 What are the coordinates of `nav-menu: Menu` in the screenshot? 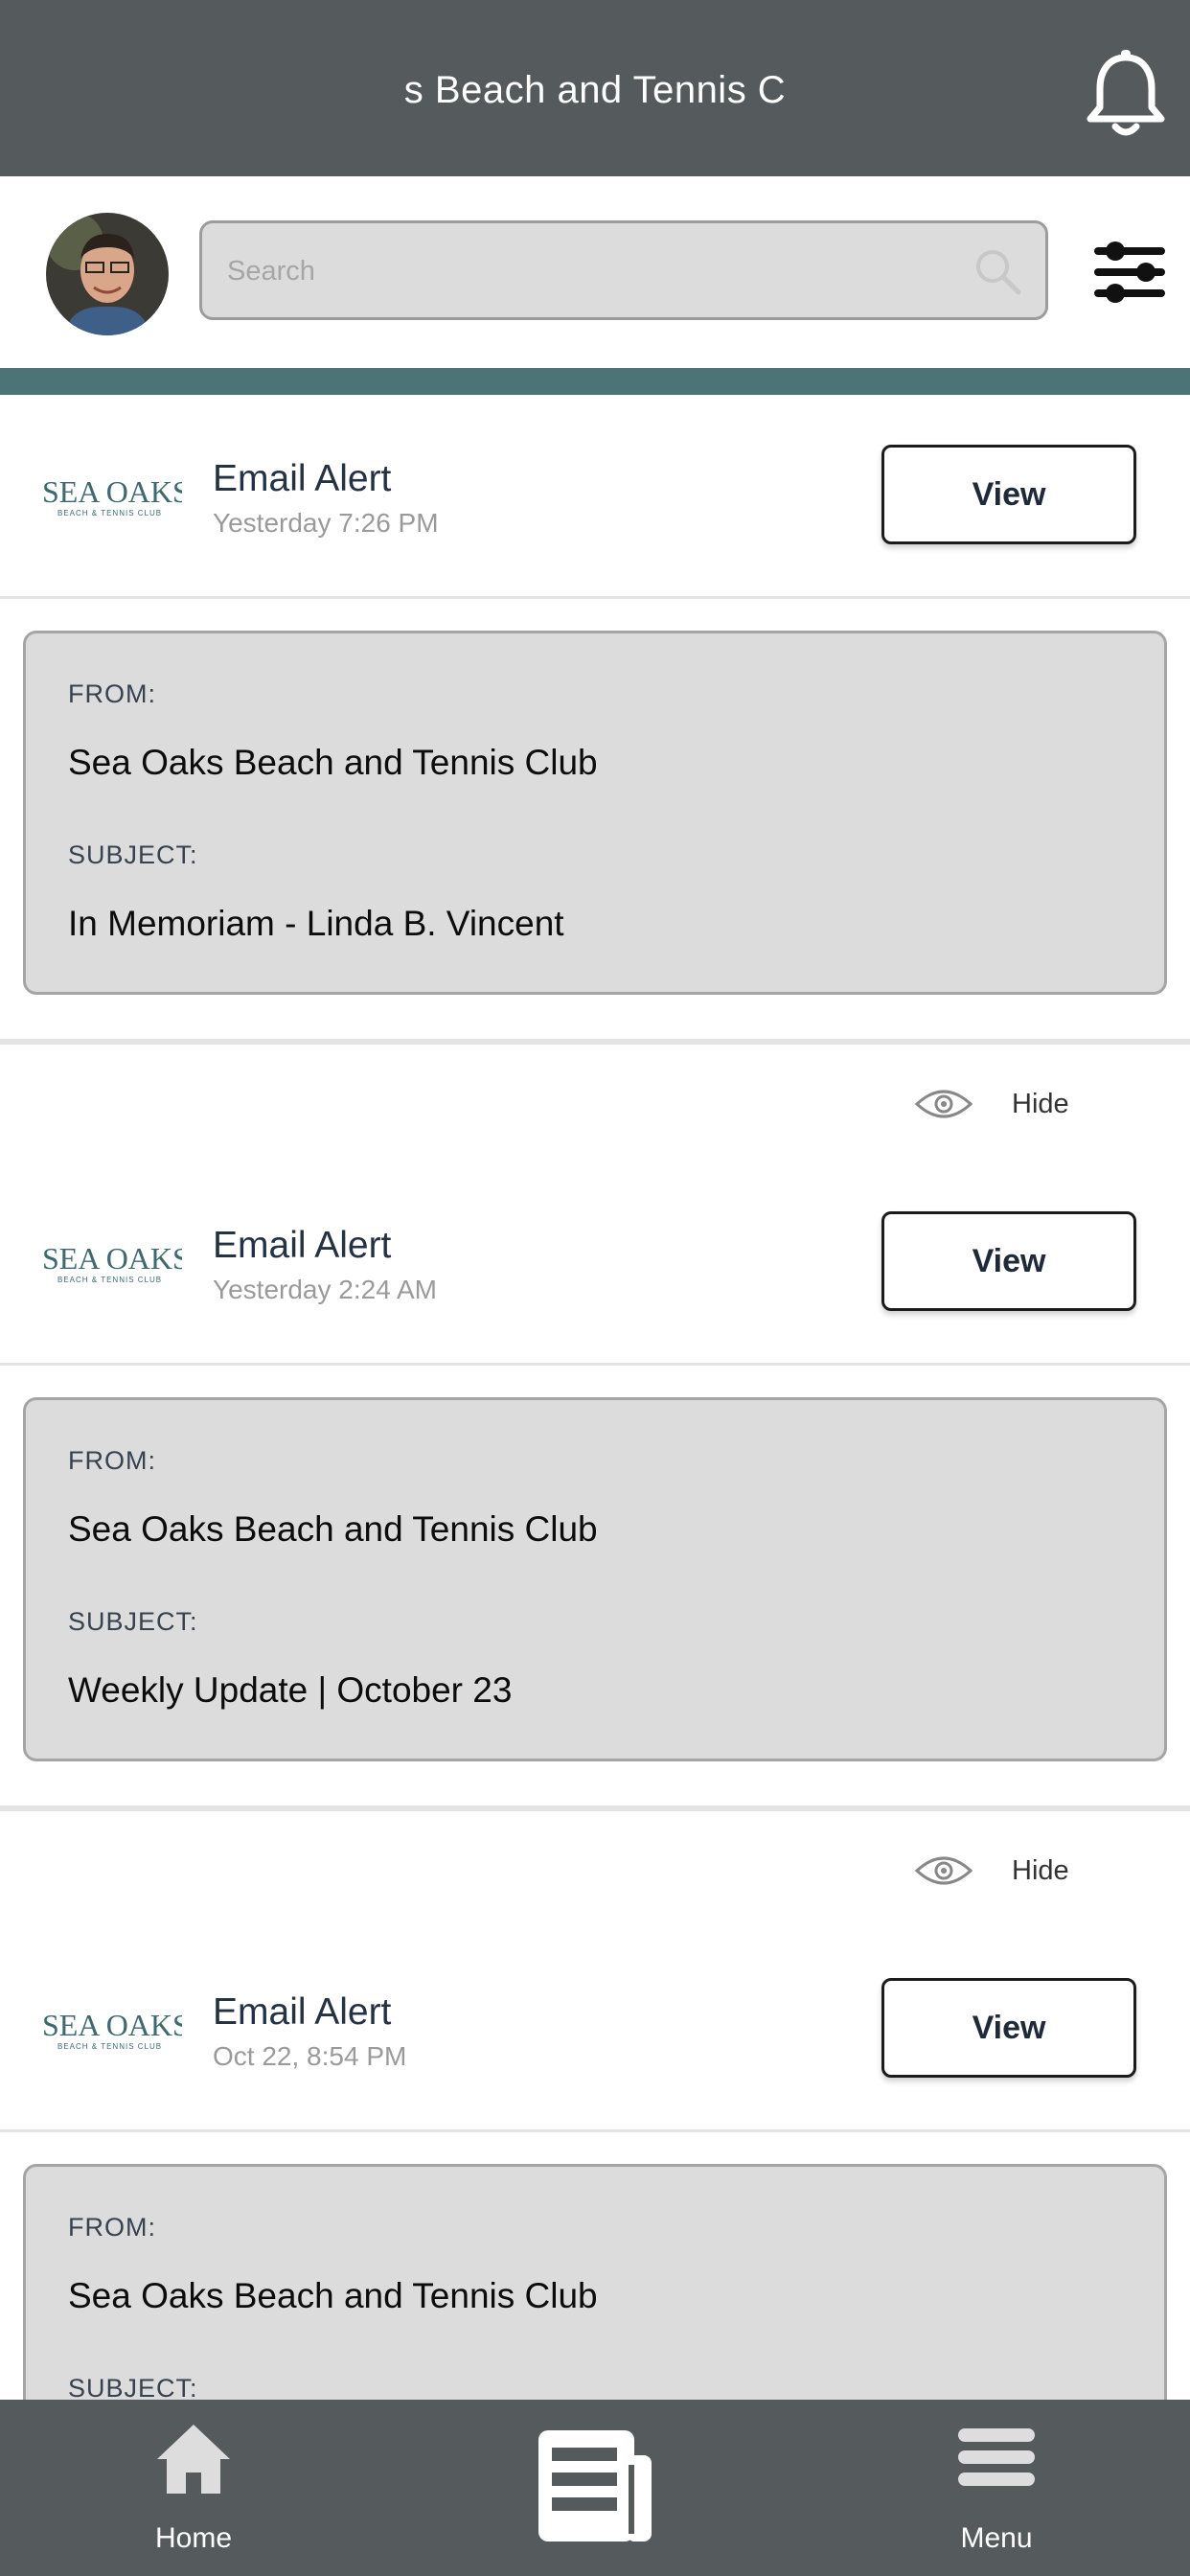 It's located at (997, 2488).